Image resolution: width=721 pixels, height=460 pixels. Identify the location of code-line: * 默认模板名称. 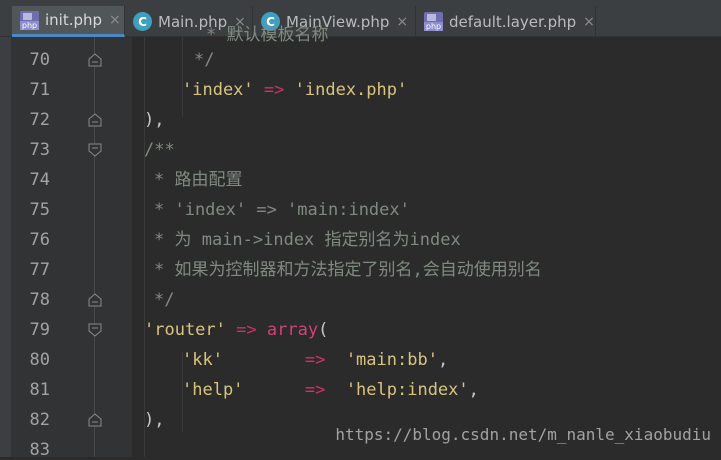
(267, 35).